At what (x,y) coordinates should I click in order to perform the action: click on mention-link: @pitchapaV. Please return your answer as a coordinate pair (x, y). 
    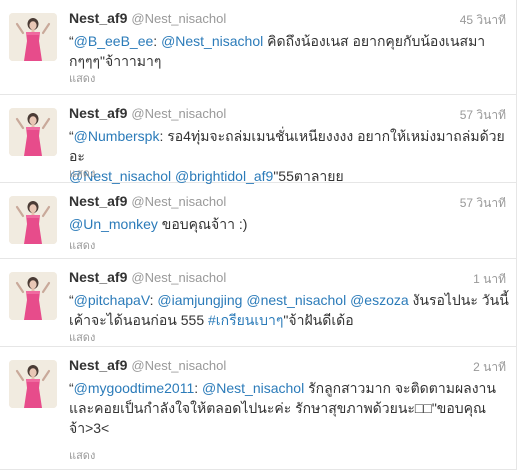
    Looking at the image, I should click on (112, 300).